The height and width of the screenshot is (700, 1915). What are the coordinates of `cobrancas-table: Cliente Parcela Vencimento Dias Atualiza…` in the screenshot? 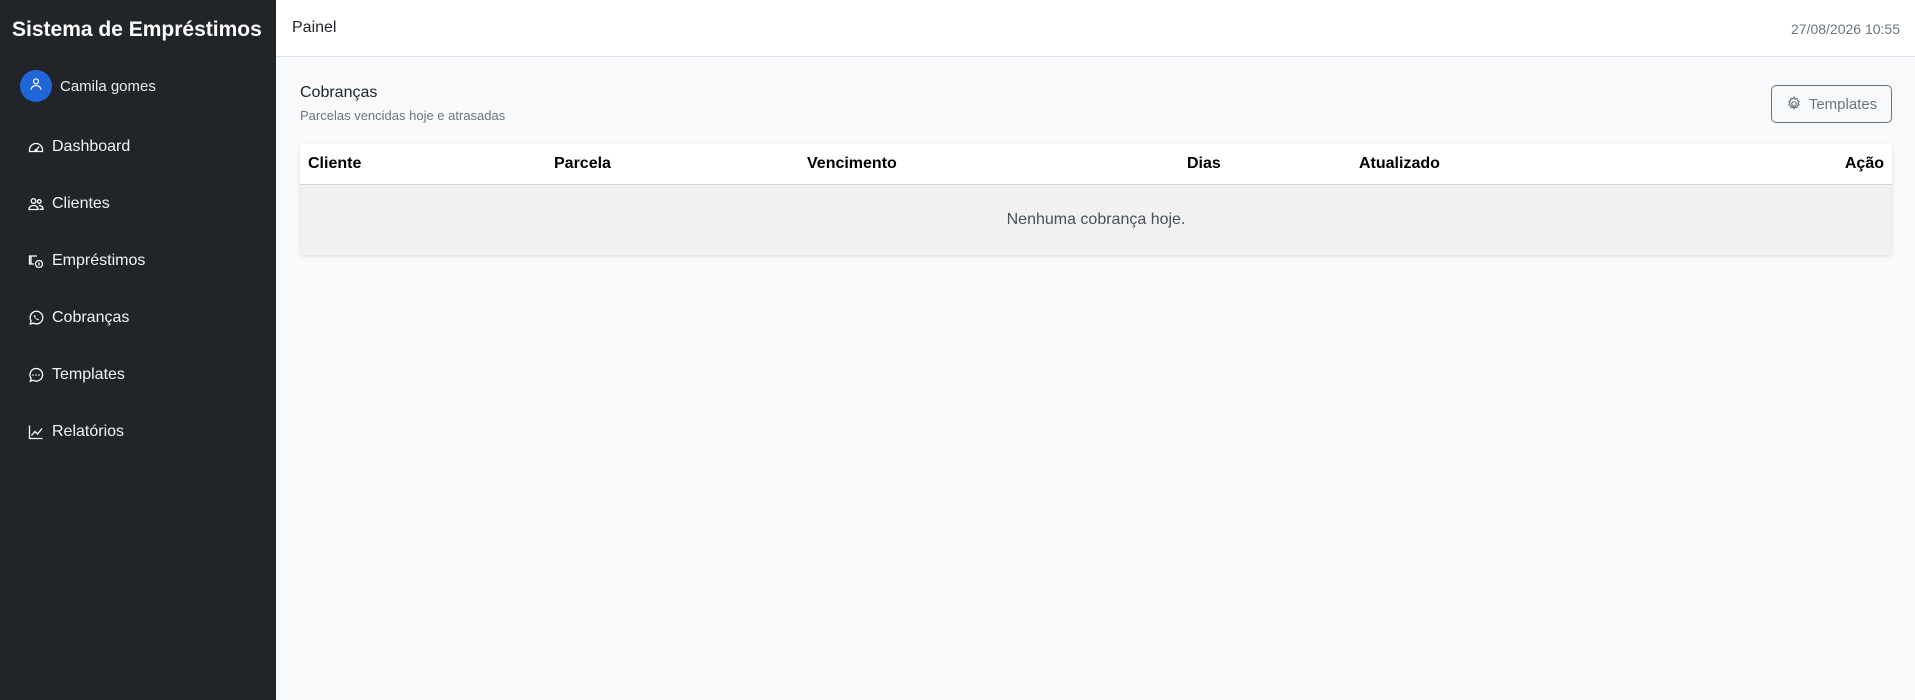 It's located at (1096, 199).